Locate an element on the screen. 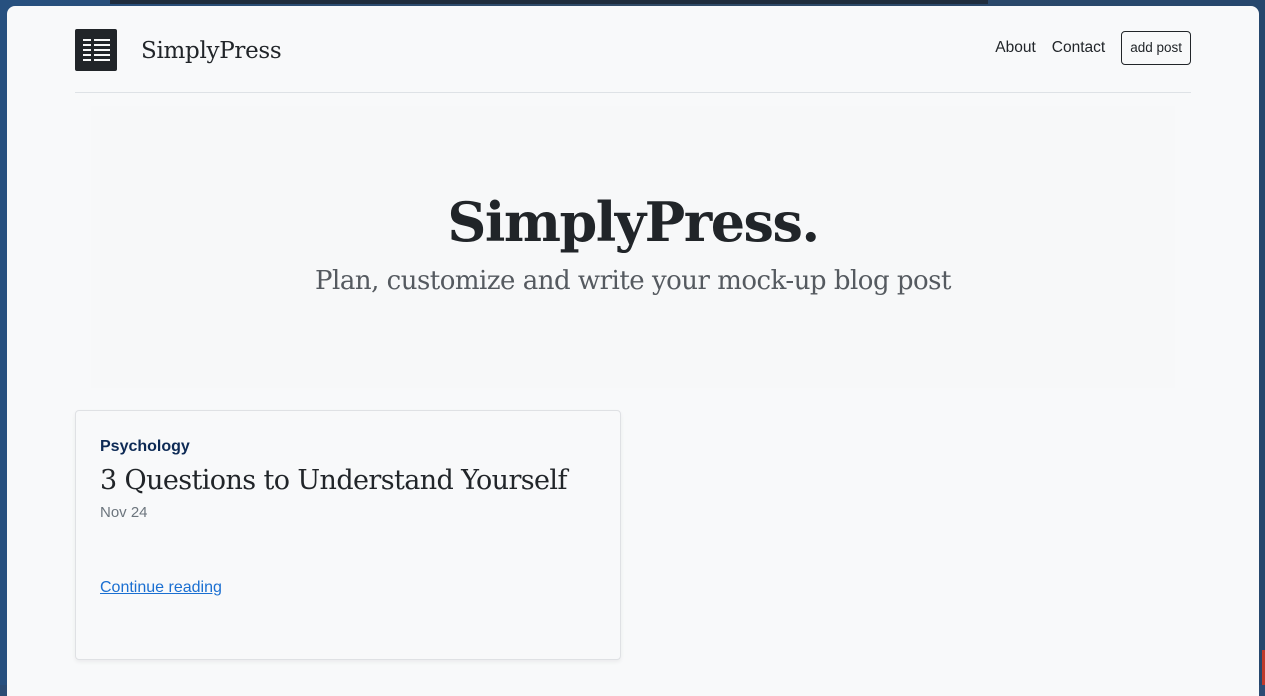  main-nav: About Contact add post is located at coordinates (1093, 48).